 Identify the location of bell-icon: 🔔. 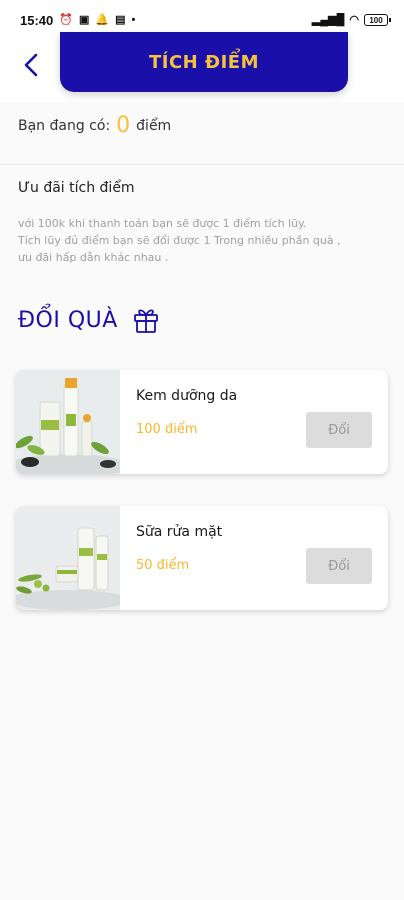
(102, 19).